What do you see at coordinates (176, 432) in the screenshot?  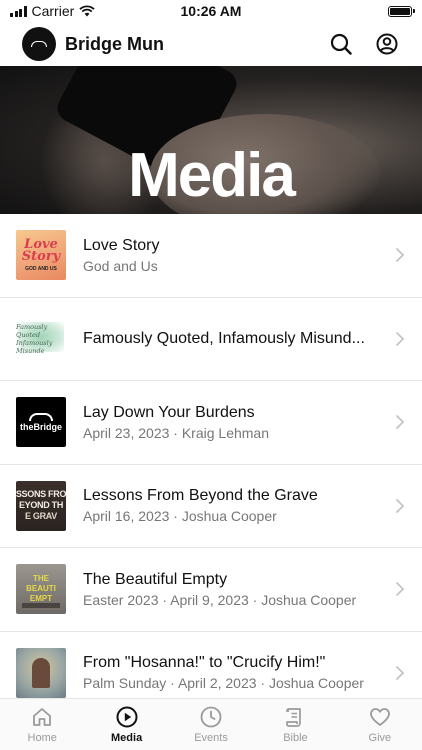 I see `media-item-subtitle: April 23, 2023 · Kraig Lehman` at bounding box center [176, 432].